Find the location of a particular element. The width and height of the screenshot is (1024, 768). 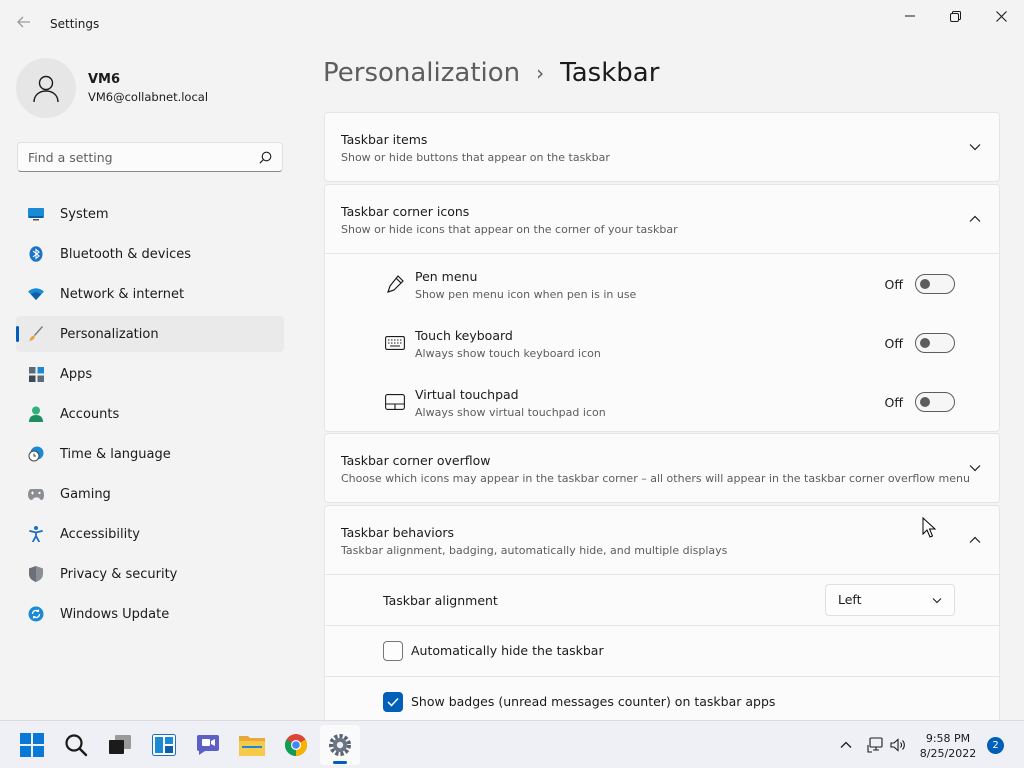

auto-hide-label: Automatically hide the taskbar is located at coordinates (507, 650).